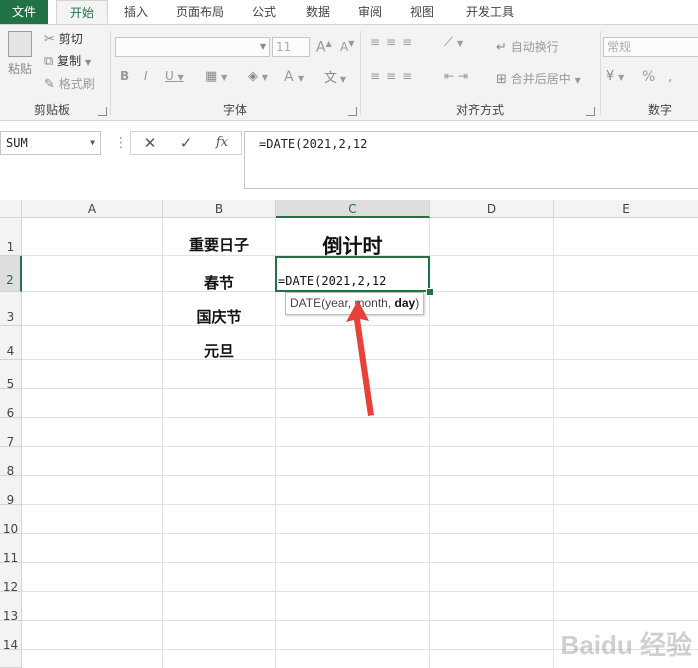 The width and height of the screenshot is (698, 668). What do you see at coordinates (253, 76) in the screenshot?
I see `fill-bucket-icon: ◈` at bounding box center [253, 76].